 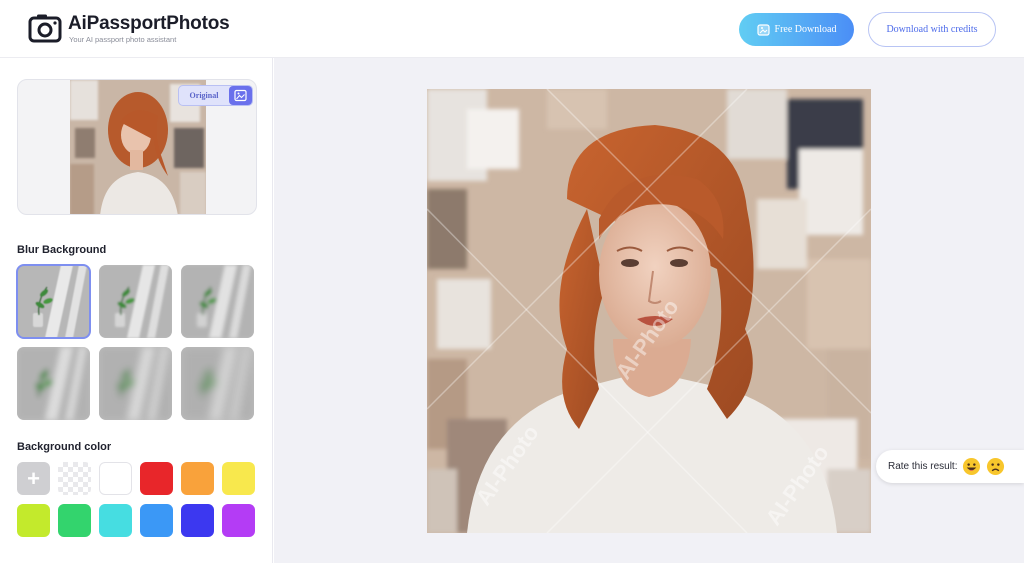 What do you see at coordinates (149, 24) in the screenshot?
I see `brand-name: AiPassportPhotos` at bounding box center [149, 24].